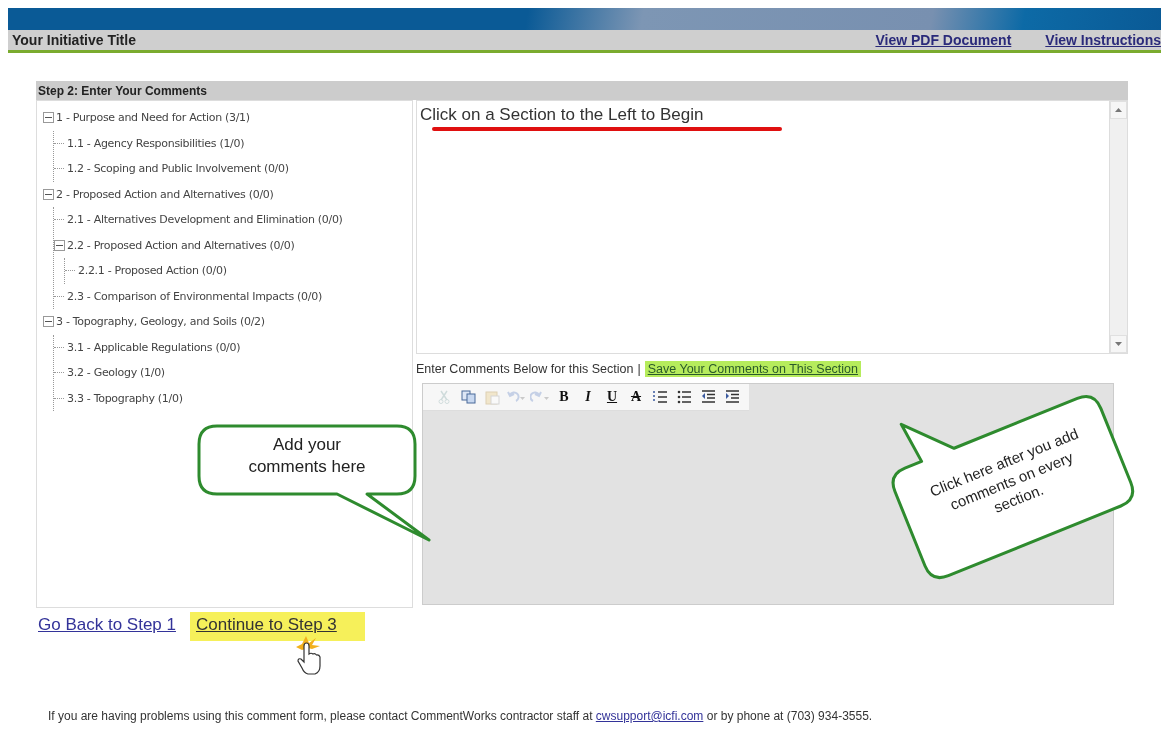  What do you see at coordinates (588, 397) in the screenshot?
I see `italic-button: I` at bounding box center [588, 397].